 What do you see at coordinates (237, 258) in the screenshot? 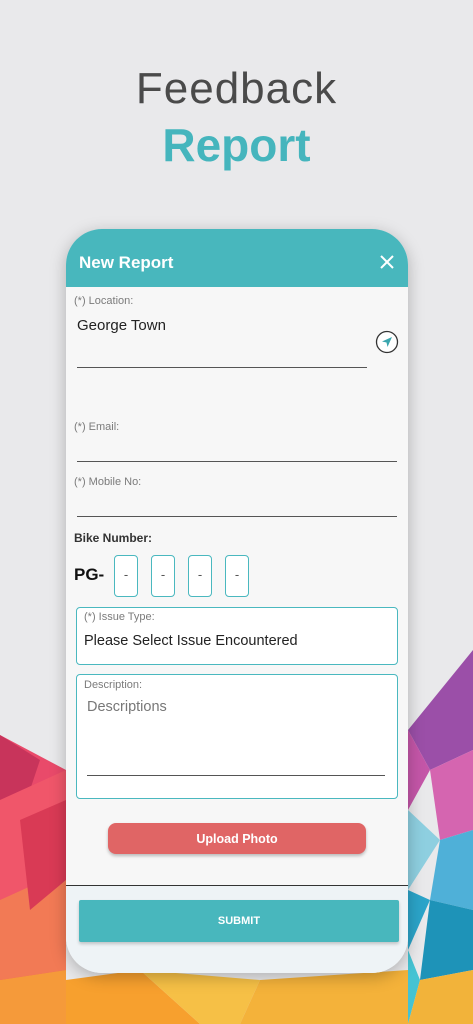
I see `dialog-header: New Report` at bounding box center [237, 258].